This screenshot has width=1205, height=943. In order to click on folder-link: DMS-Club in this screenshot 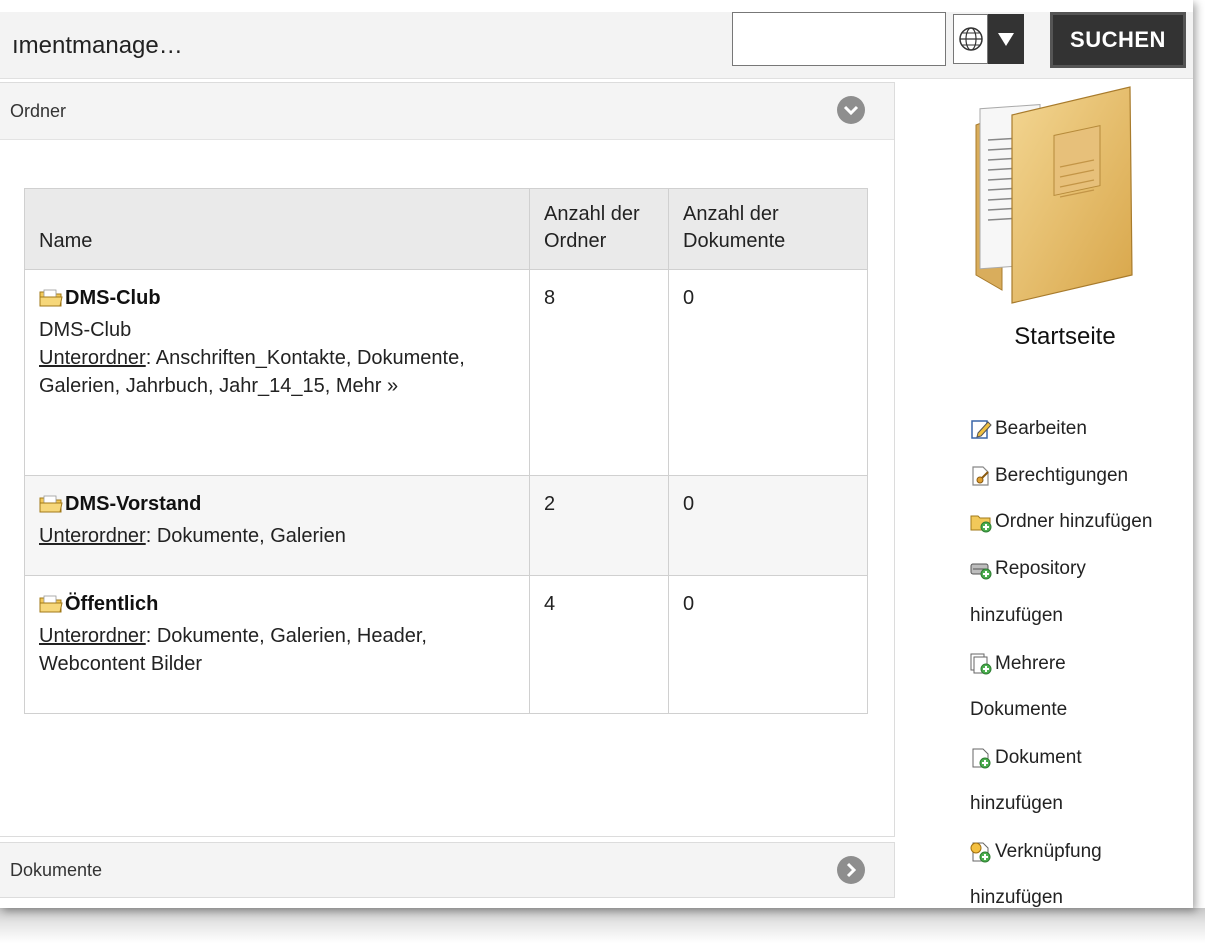, I will do `click(100, 298)`.